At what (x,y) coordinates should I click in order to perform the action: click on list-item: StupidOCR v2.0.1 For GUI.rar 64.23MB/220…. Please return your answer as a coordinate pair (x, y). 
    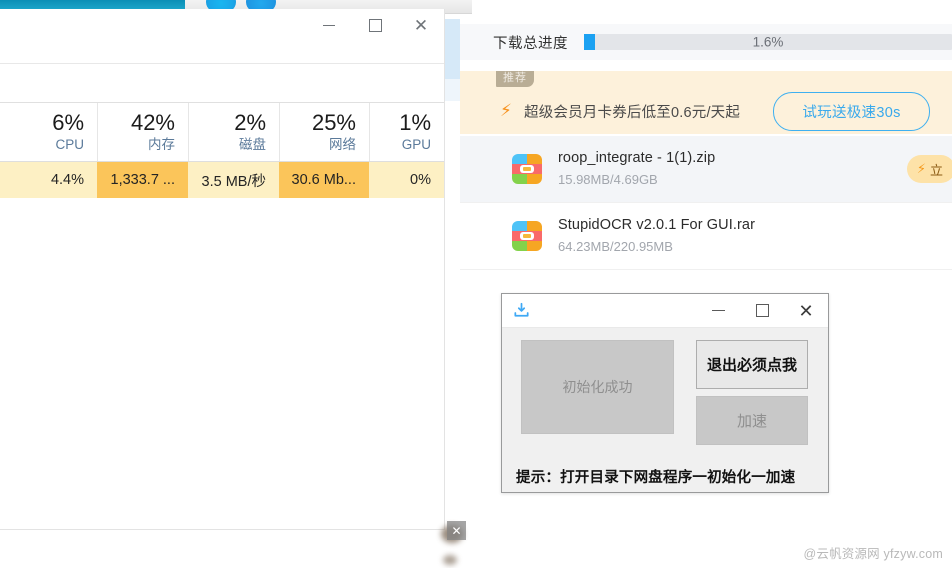
    Looking at the image, I should click on (706, 236).